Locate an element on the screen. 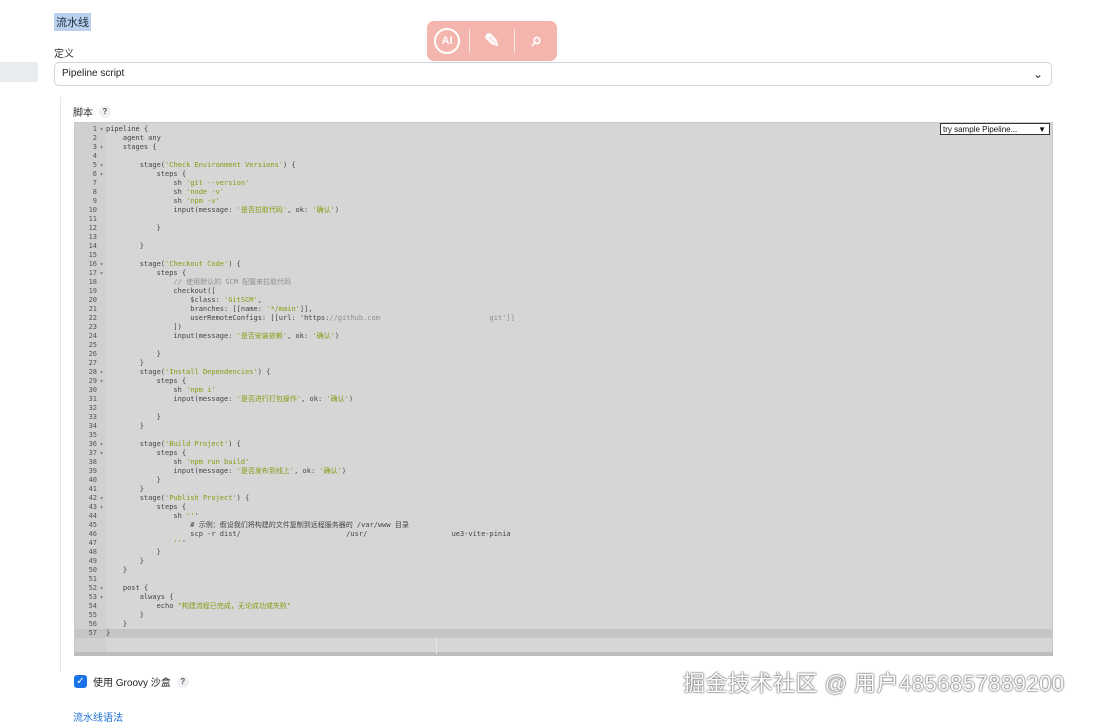  code-line: 31 input(message: '是否进行打包操作', ok: '确认') is located at coordinates (563, 399).